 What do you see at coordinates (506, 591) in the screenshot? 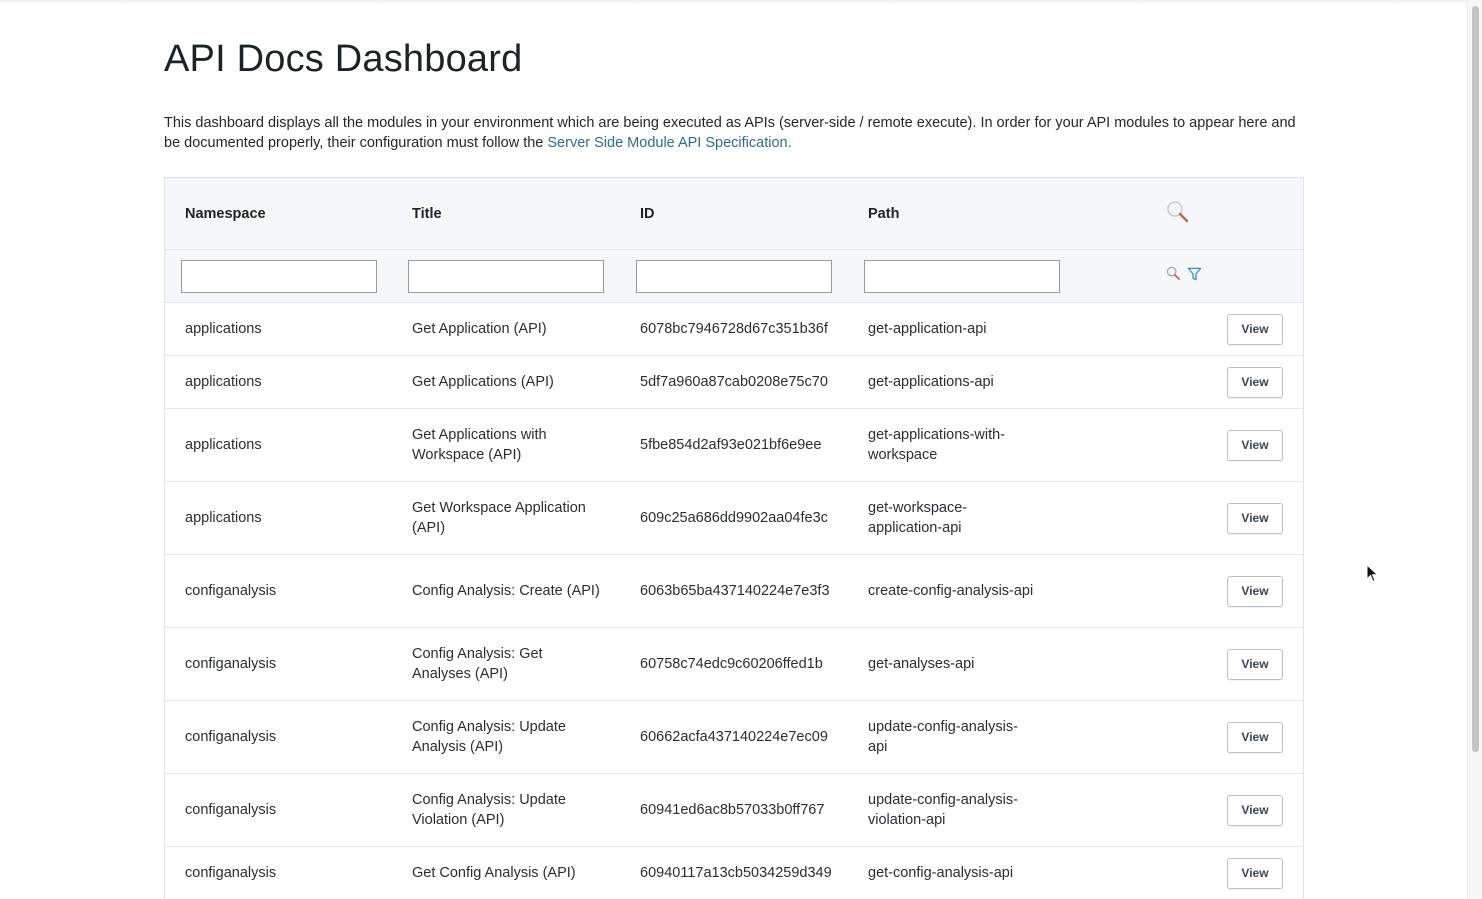
I see `cell-title: Config Analysis: Create (API)` at bounding box center [506, 591].